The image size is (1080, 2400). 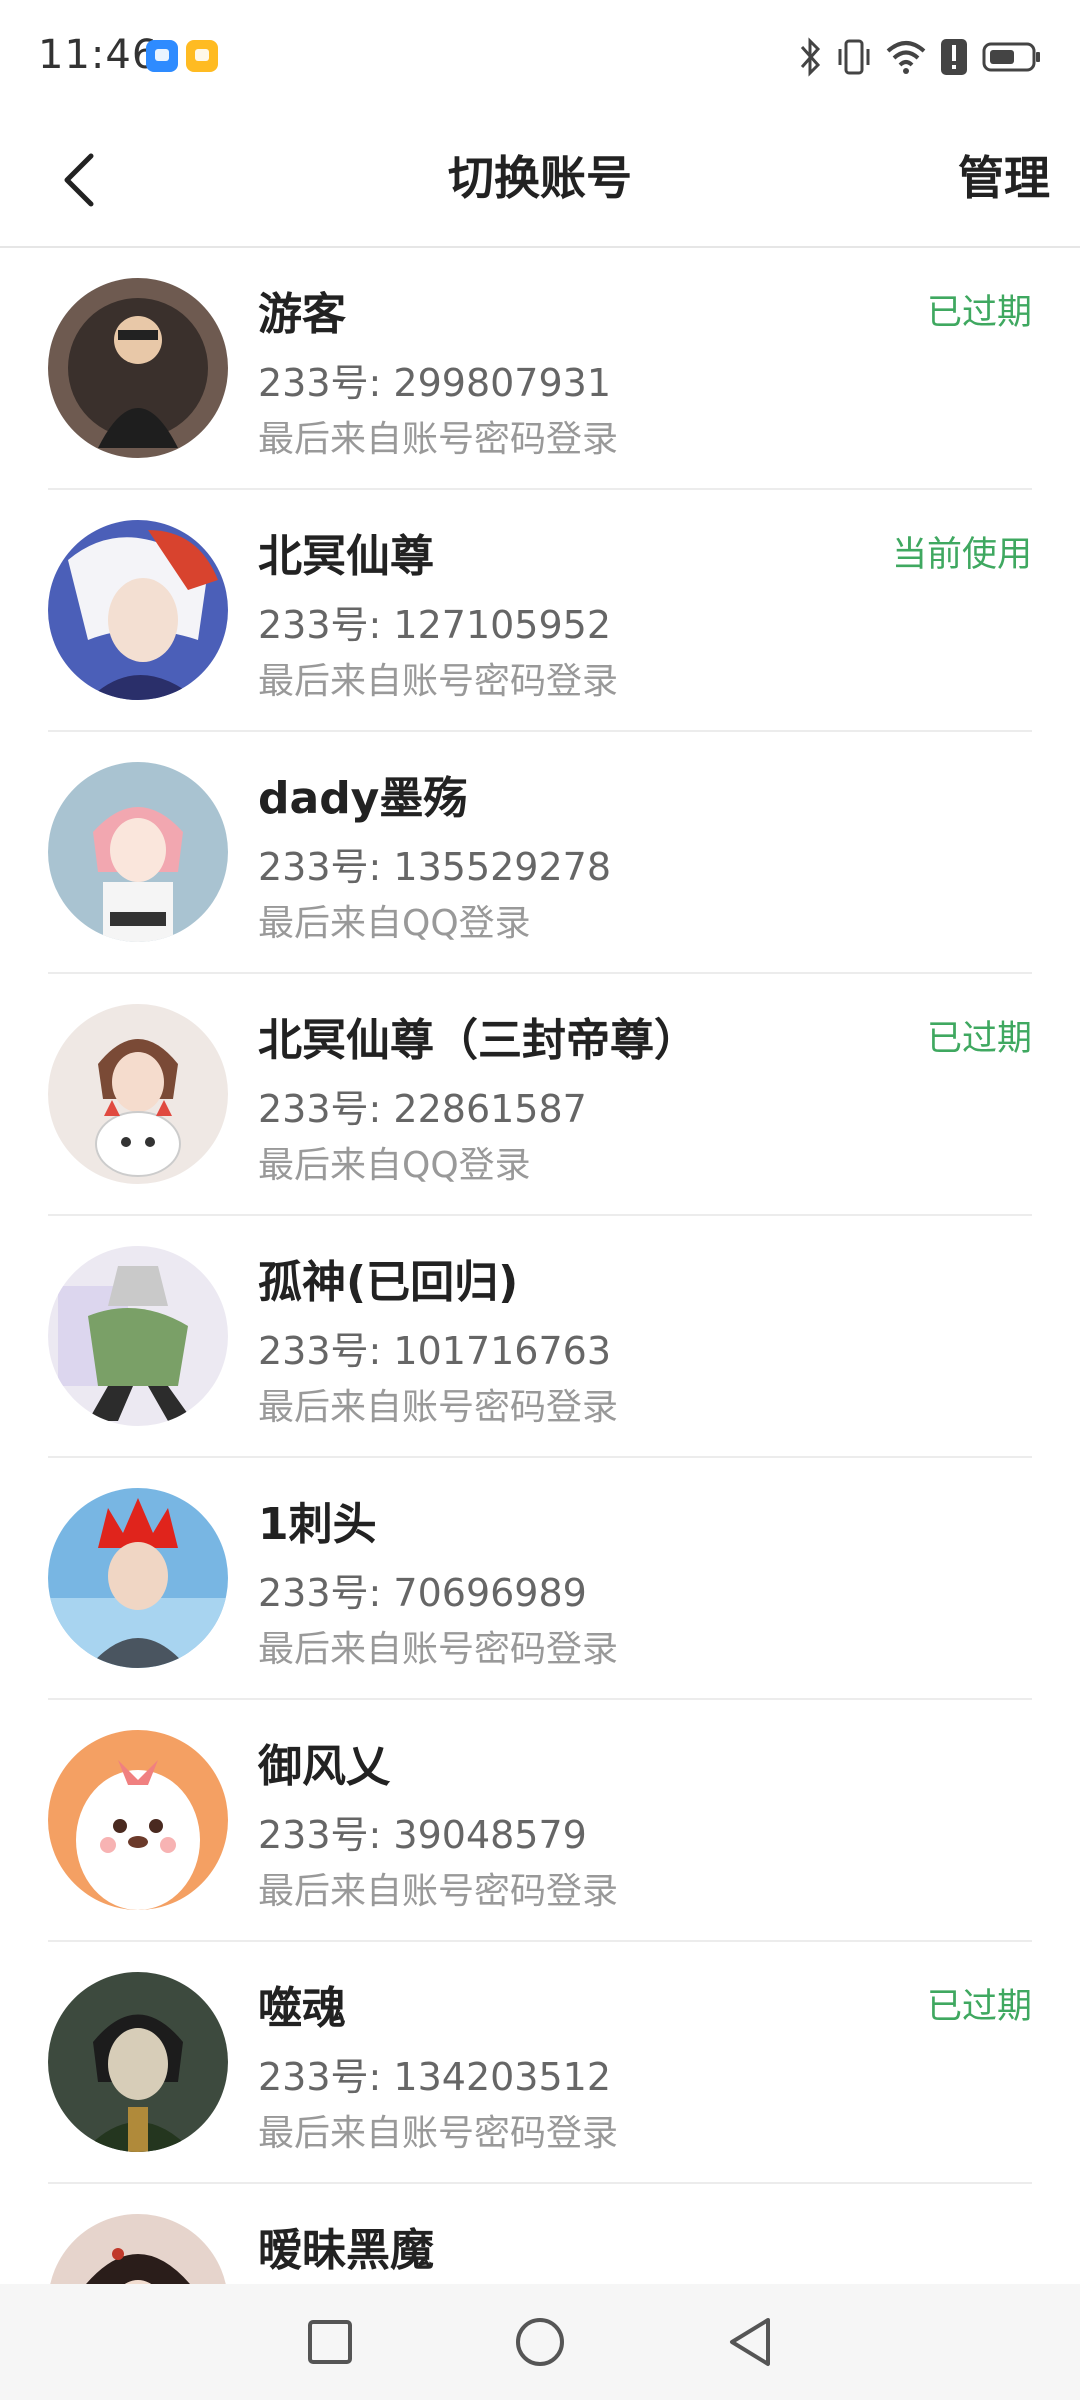 I want to click on recent-apps-button, so click(x=330, y=2342).